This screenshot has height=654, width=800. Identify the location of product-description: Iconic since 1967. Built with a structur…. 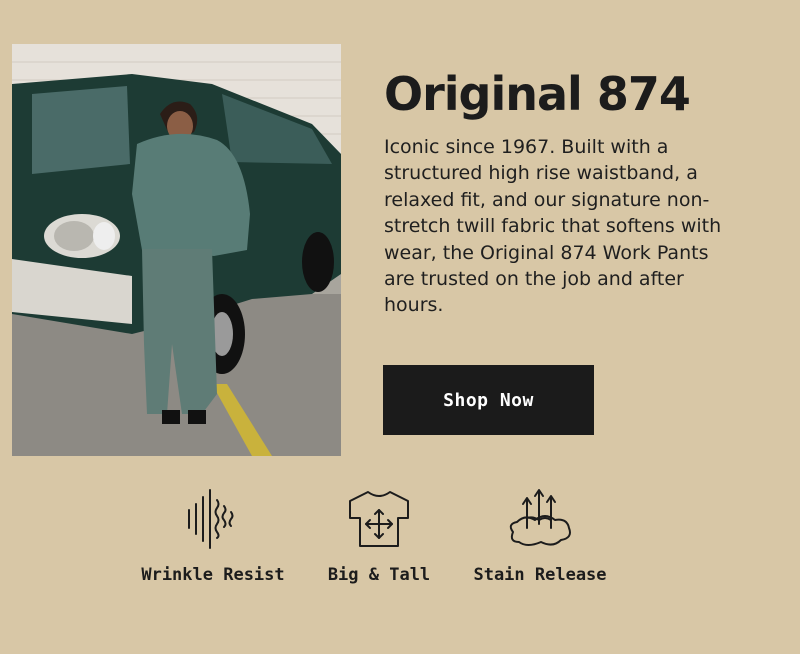
(553, 226).